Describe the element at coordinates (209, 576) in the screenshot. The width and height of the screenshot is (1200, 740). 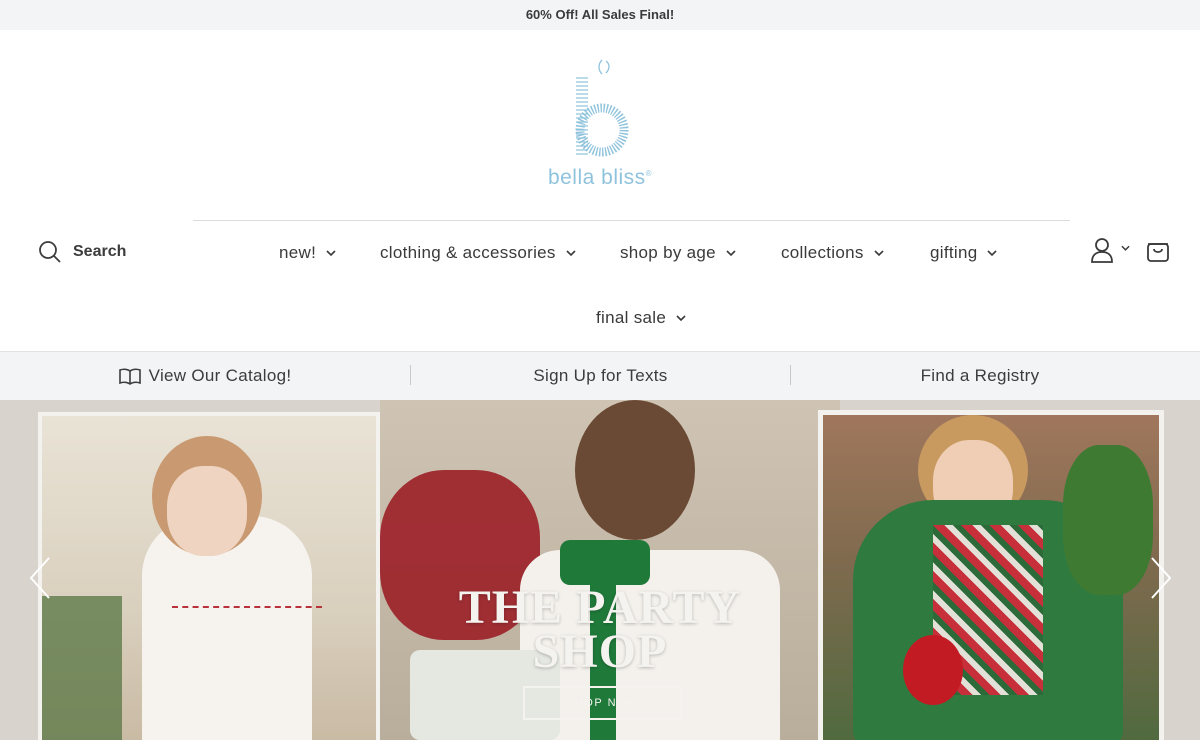
I see `hero-photo-girl-white-dress` at that location.